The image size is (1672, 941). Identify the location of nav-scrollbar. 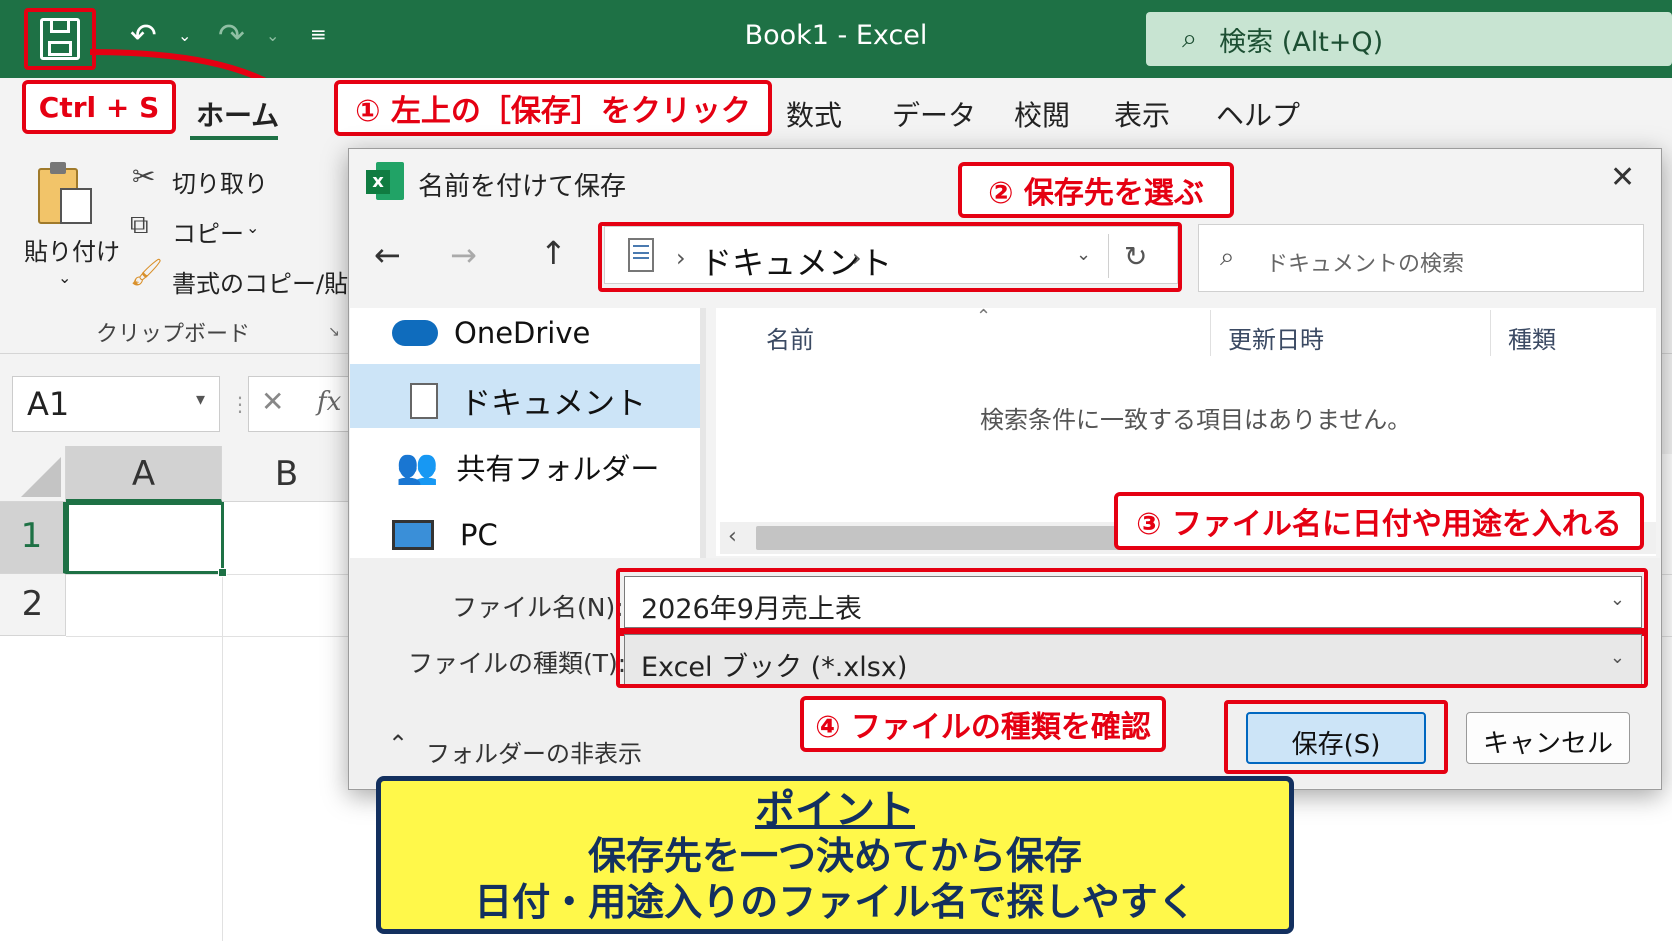
(703, 433).